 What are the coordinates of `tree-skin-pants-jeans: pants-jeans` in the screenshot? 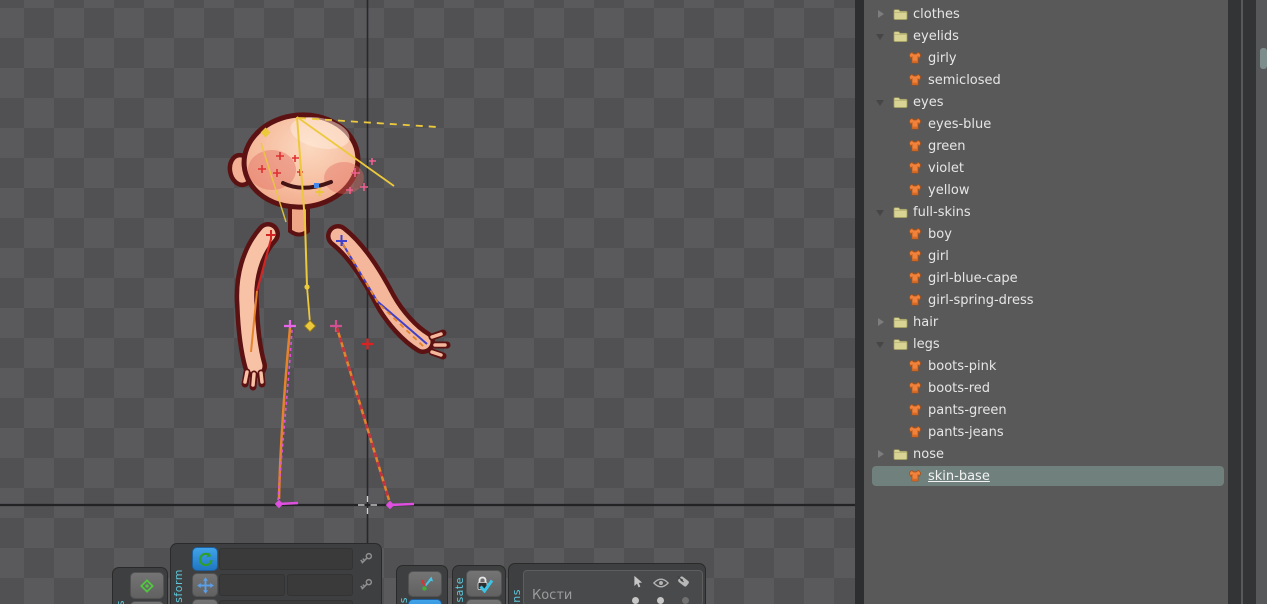 It's located at (1046, 432).